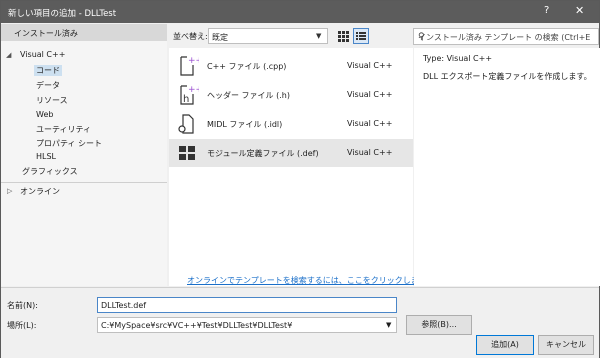  I want to click on midl-file-icon, so click(186, 124).